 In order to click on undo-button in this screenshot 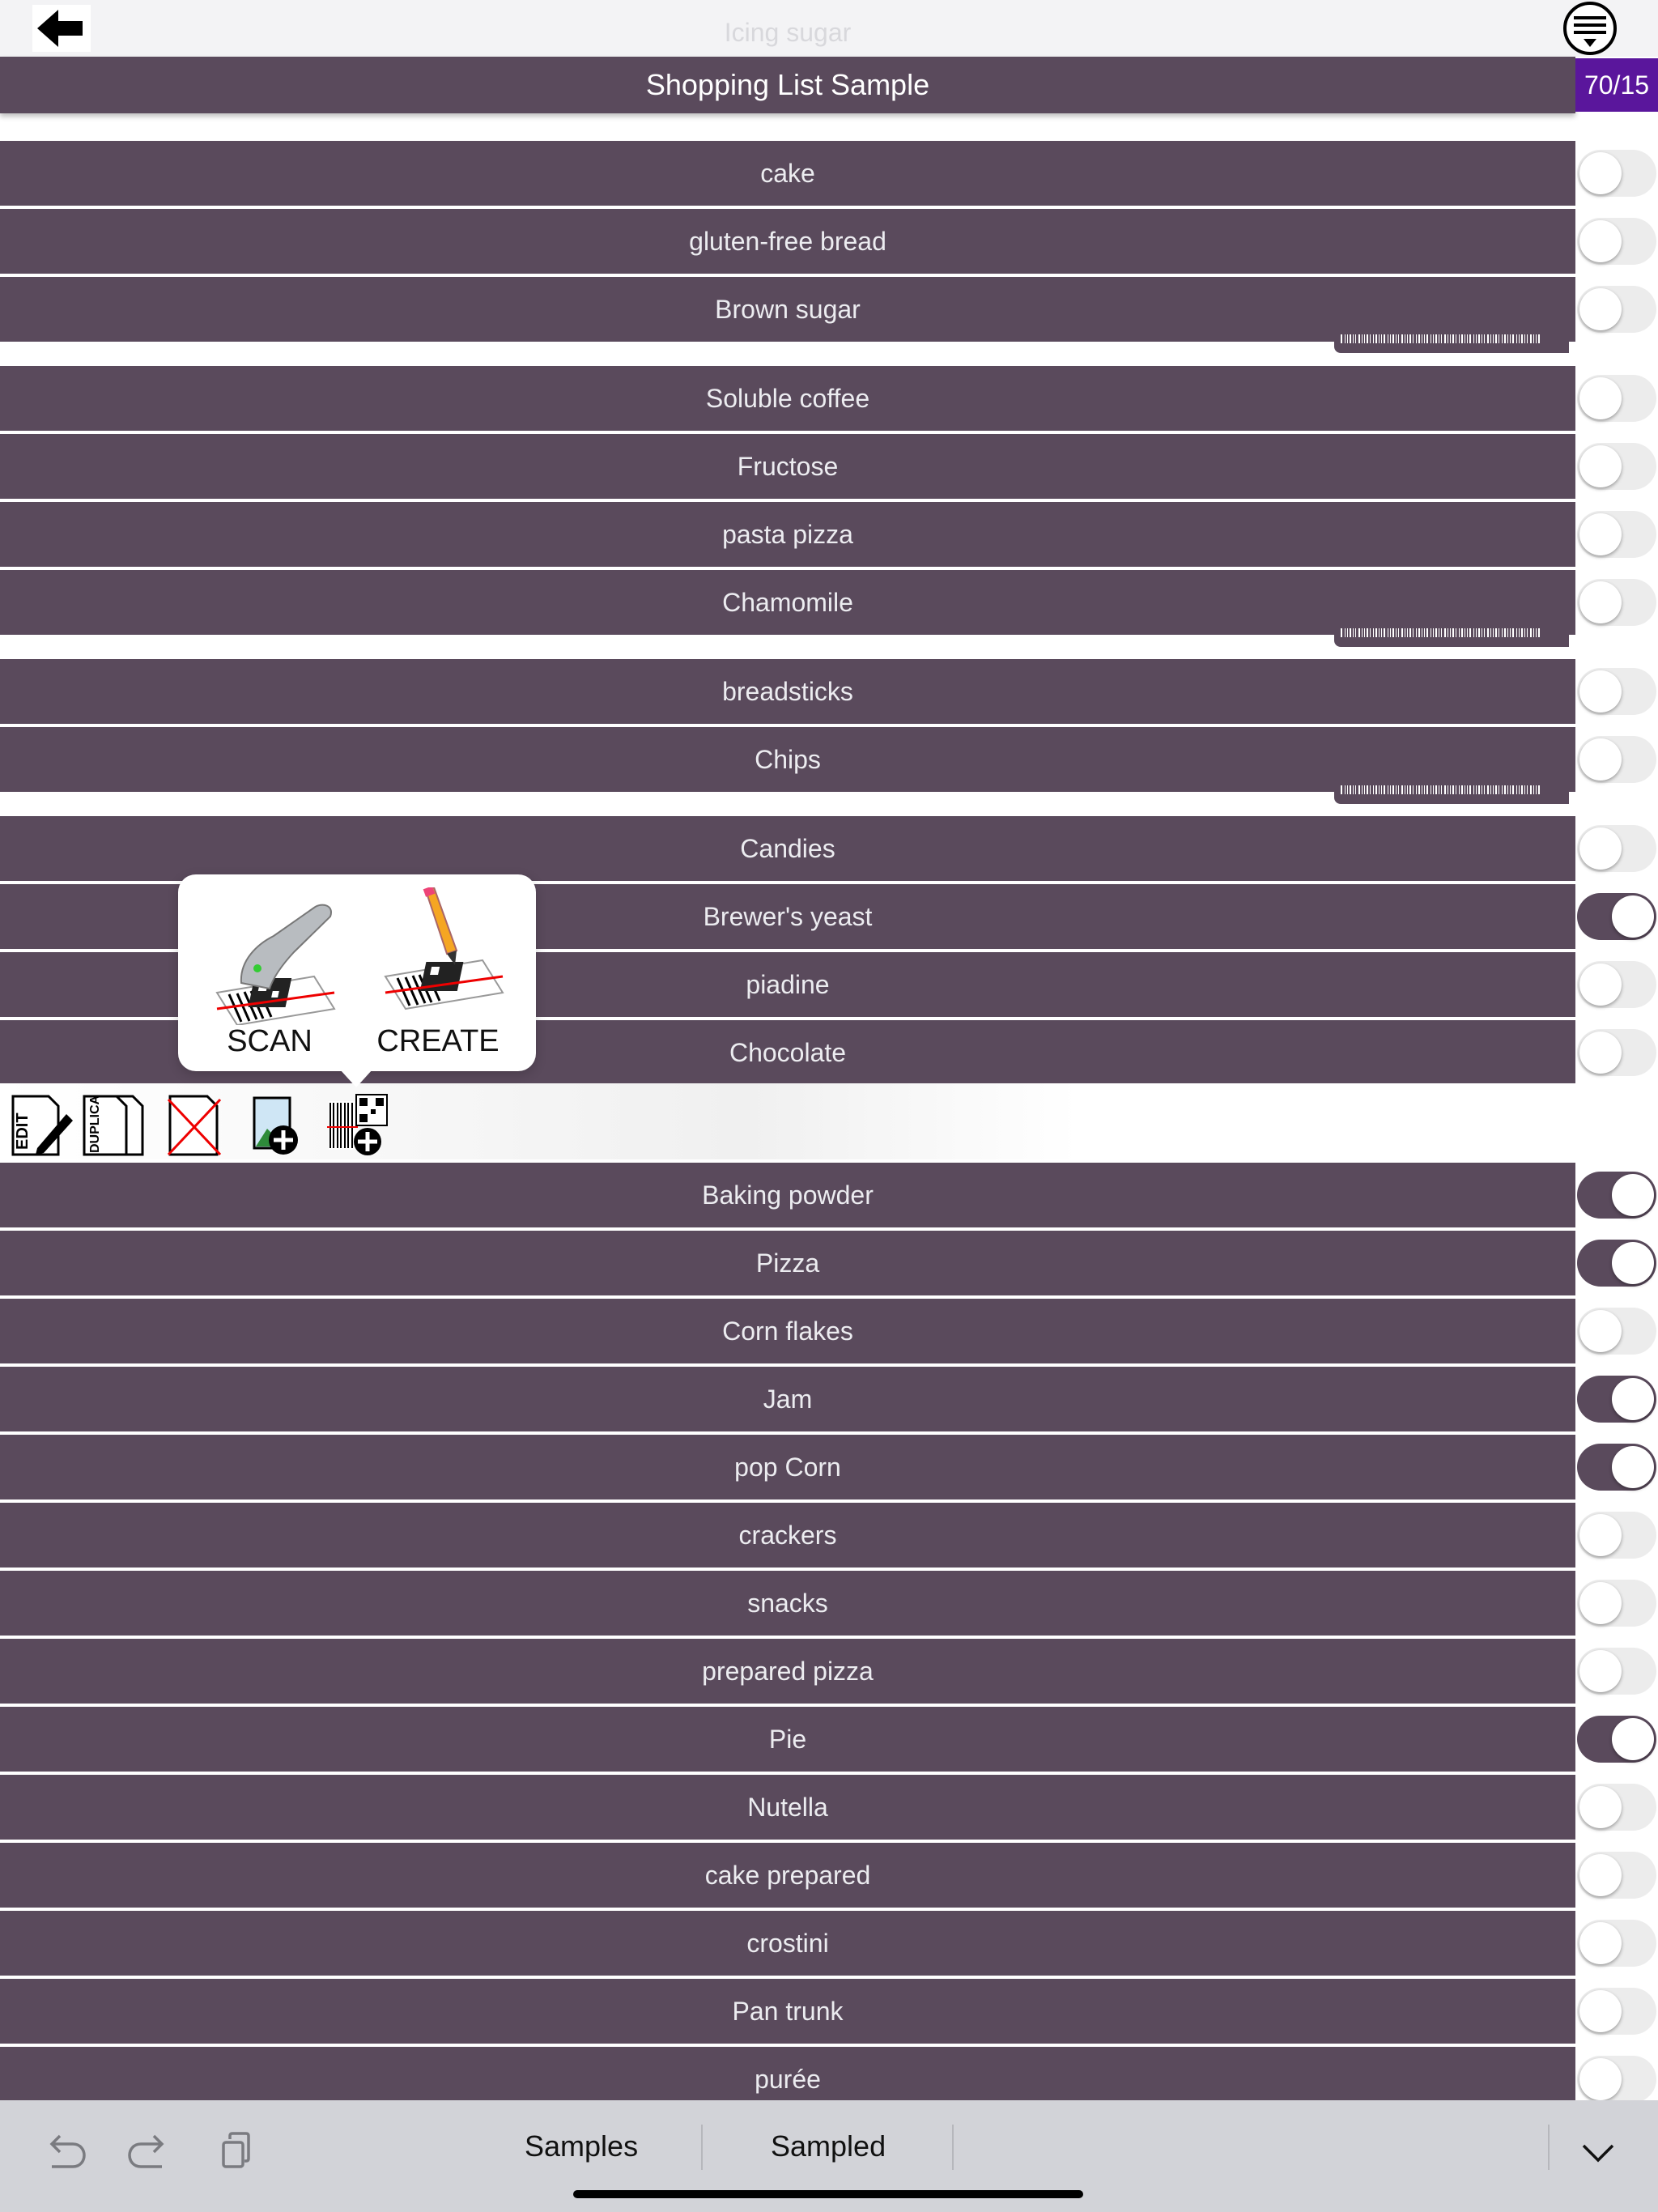, I will do `click(64, 2152)`.